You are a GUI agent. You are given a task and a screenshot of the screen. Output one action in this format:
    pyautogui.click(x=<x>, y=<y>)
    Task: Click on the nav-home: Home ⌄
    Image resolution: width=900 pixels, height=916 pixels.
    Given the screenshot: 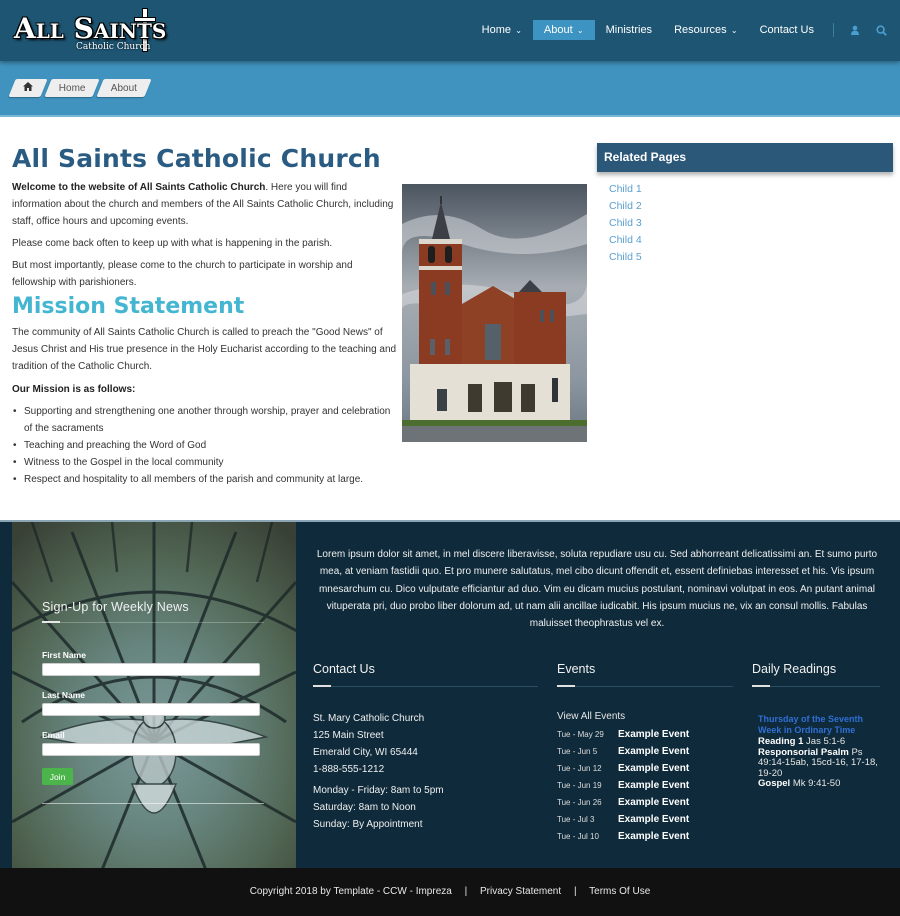 What is the action you would take?
    pyautogui.click(x=502, y=30)
    